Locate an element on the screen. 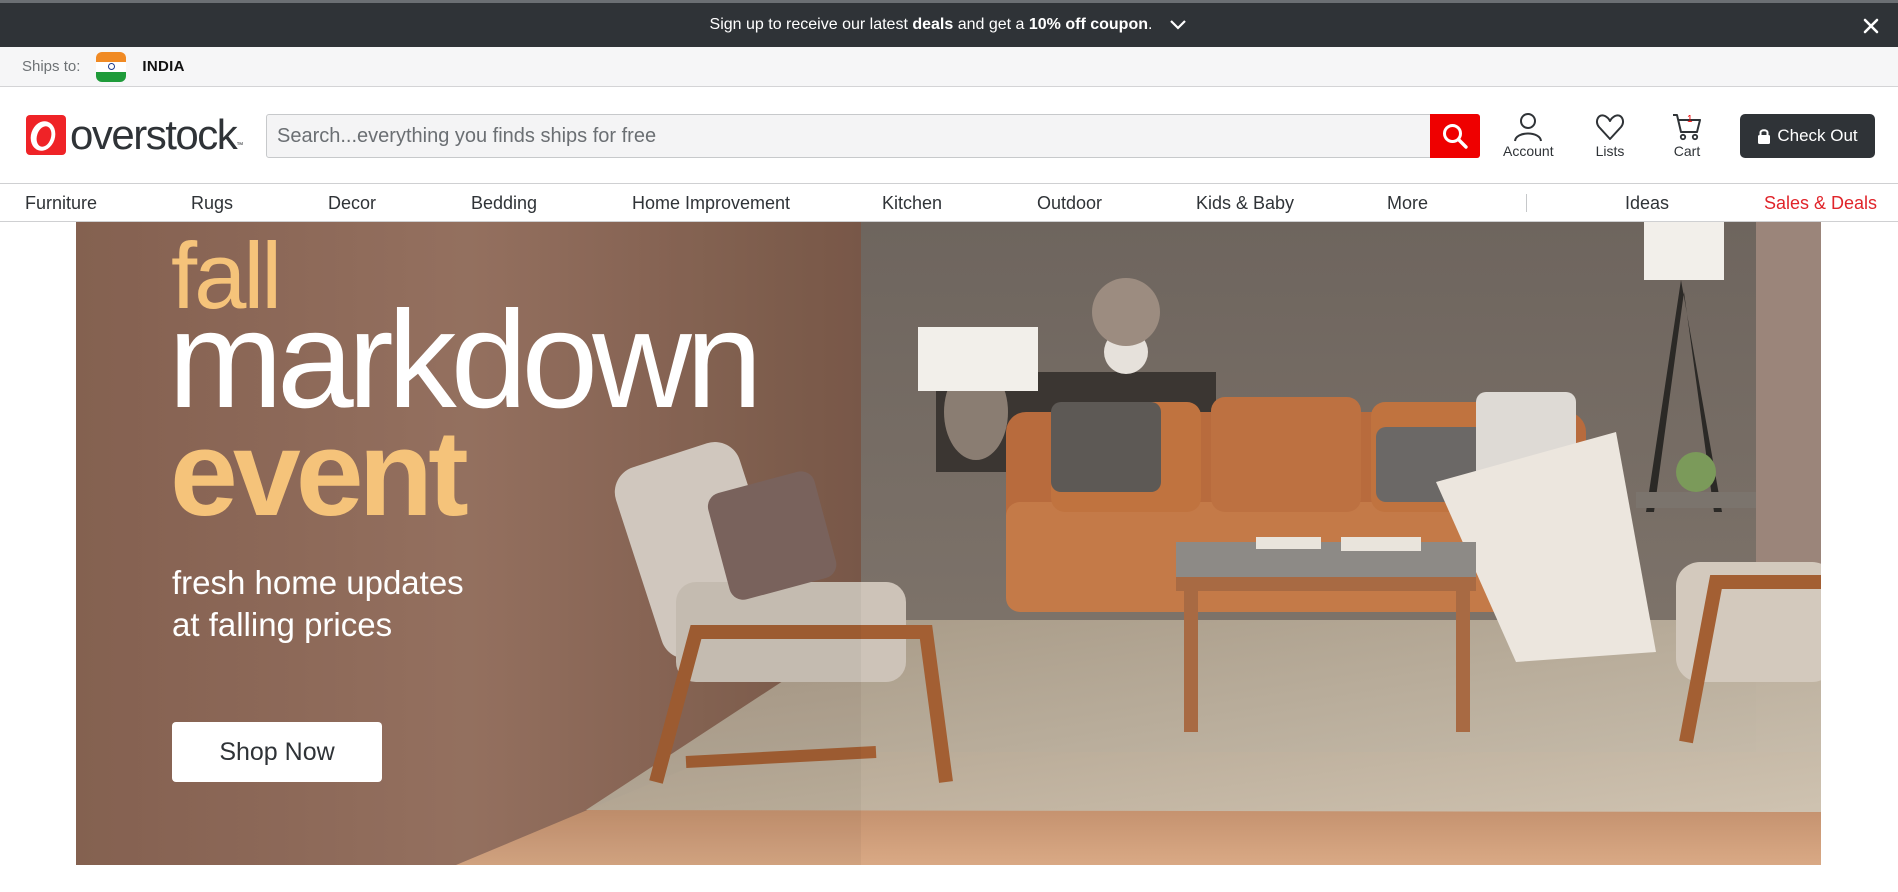 This screenshot has height=892, width=1898. promo-text-post: . is located at coordinates (1150, 24).